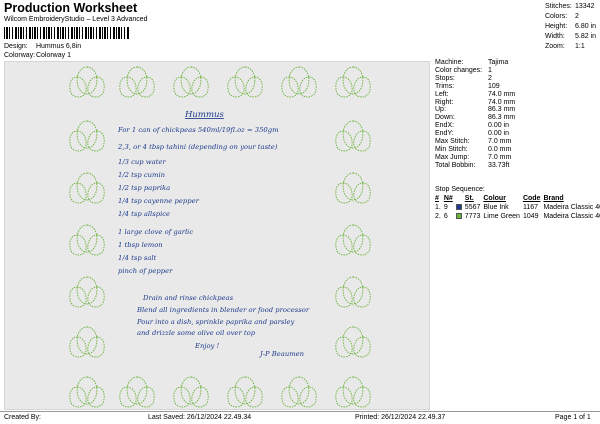 Image resolution: width=600 pixels, height=424 pixels. What do you see at coordinates (58, 46) in the screenshot?
I see `design-value: Hummus 6,8in` at bounding box center [58, 46].